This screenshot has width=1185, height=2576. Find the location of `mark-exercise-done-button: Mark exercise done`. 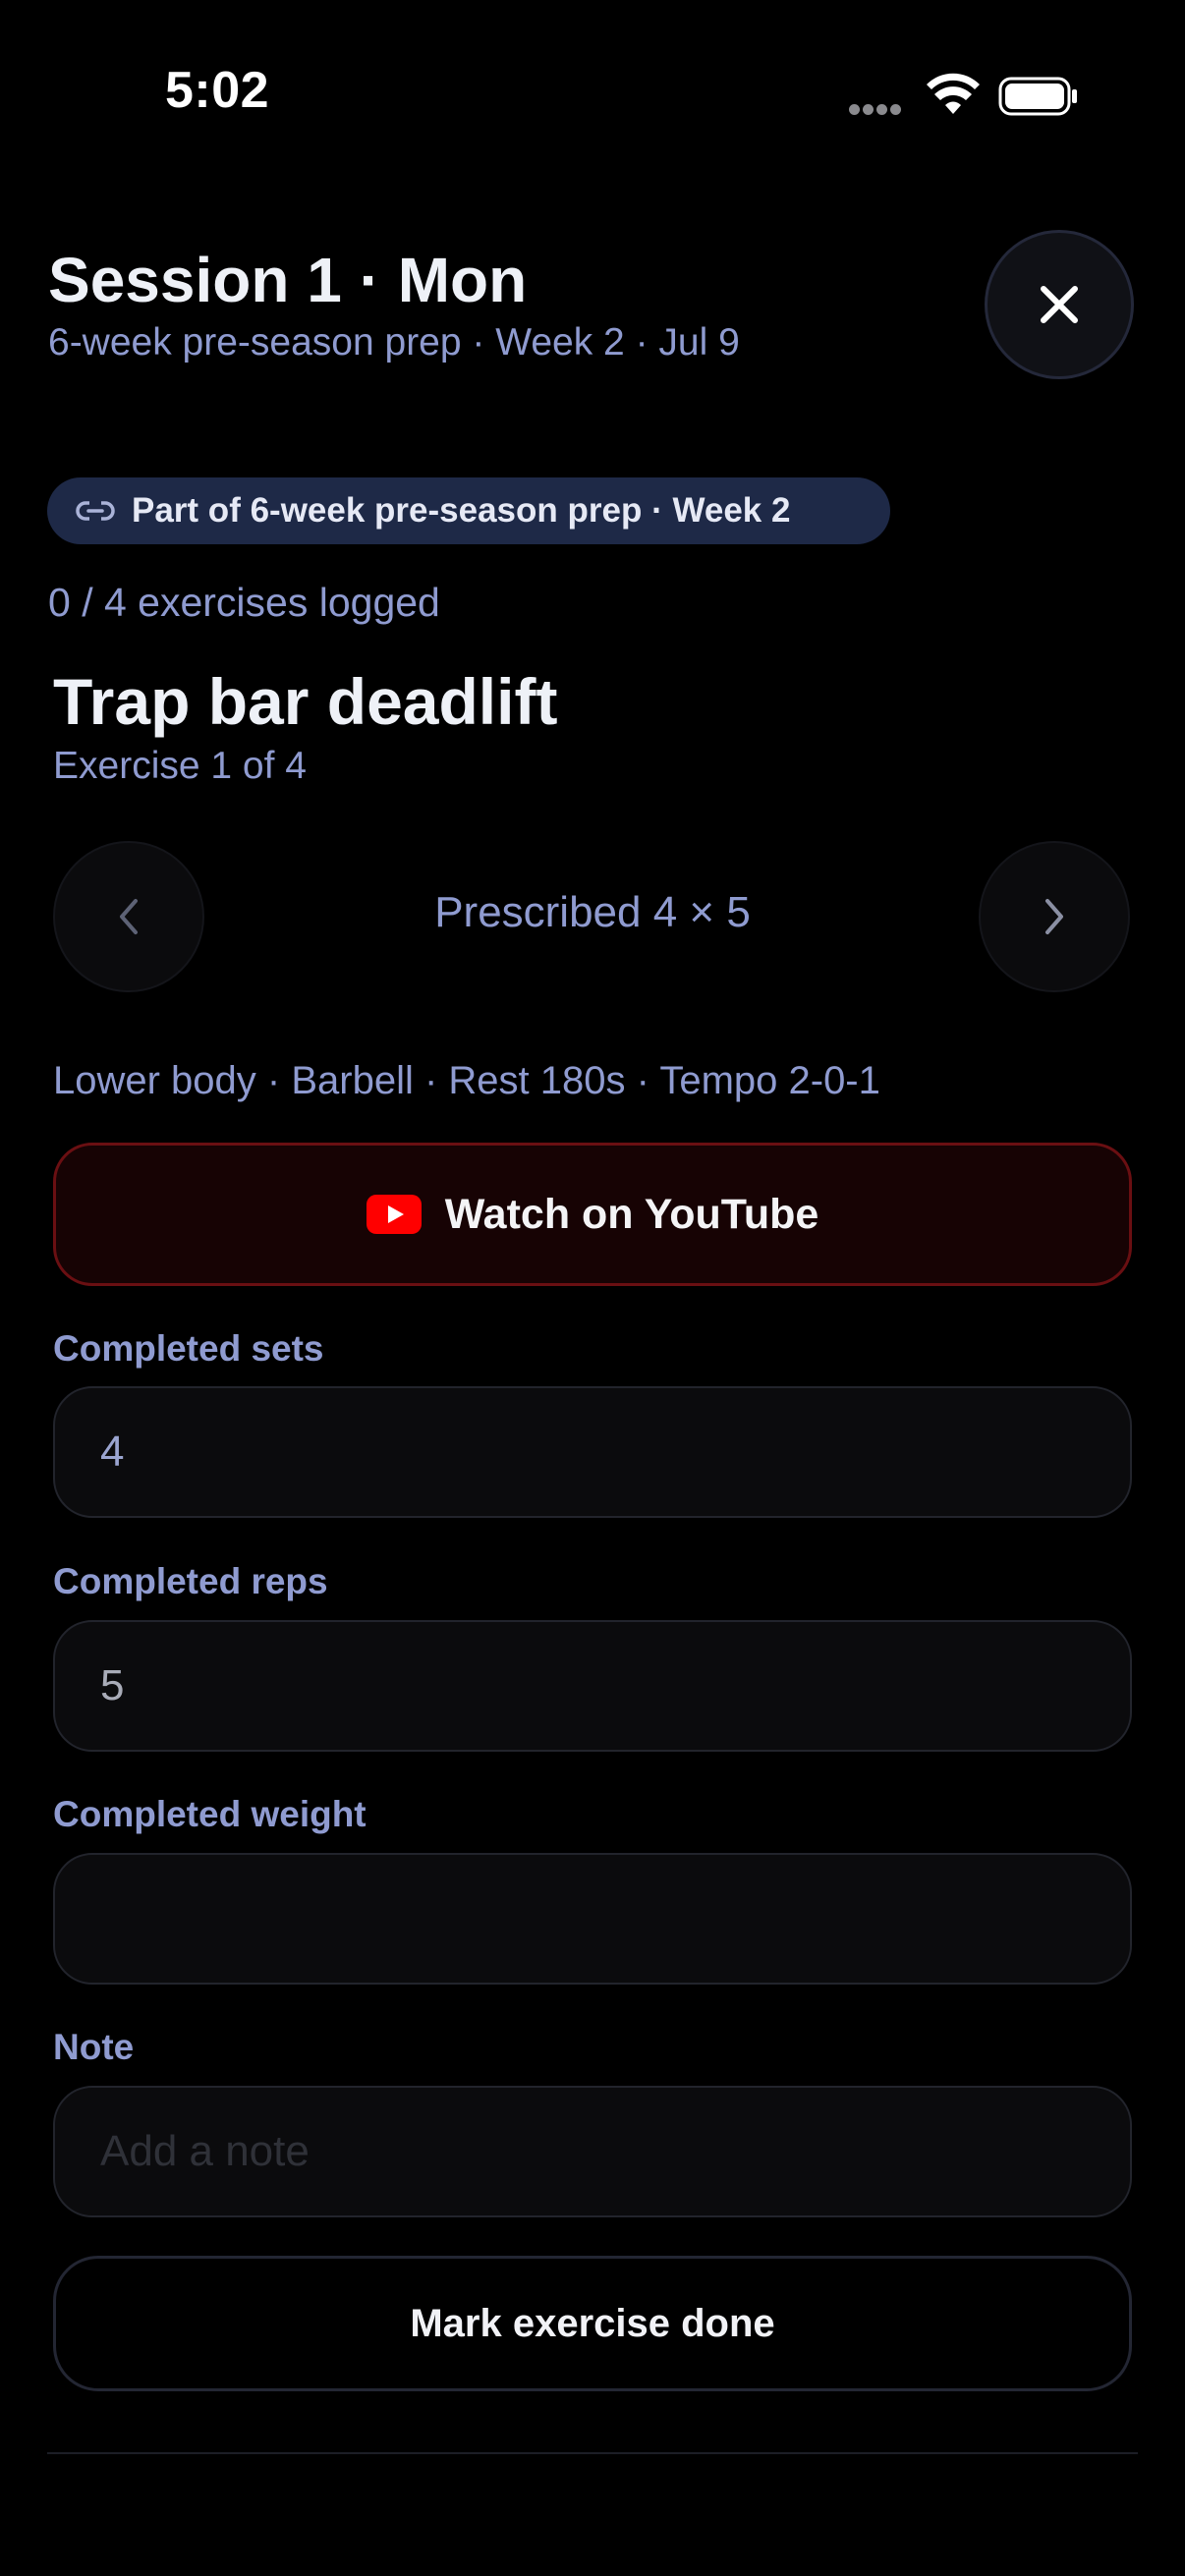

mark-exercise-done-button: Mark exercise done is located at coordinates (592, 2323).